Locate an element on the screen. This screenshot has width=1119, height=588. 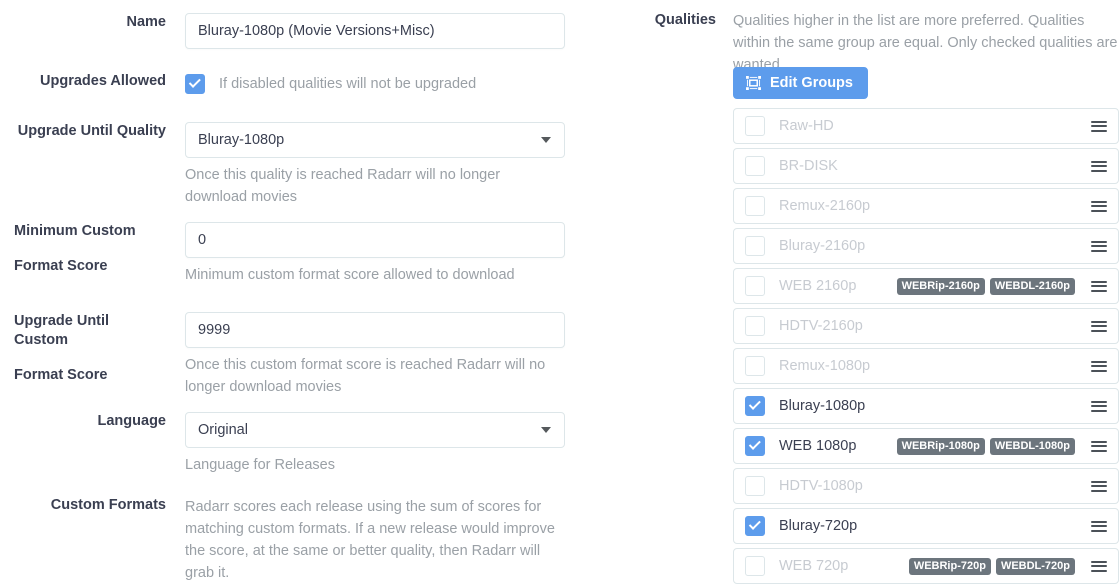
quality-row: WEB 1080p WEBRip-1080p WEBDL-1080p is located at coordinates (926, 446).